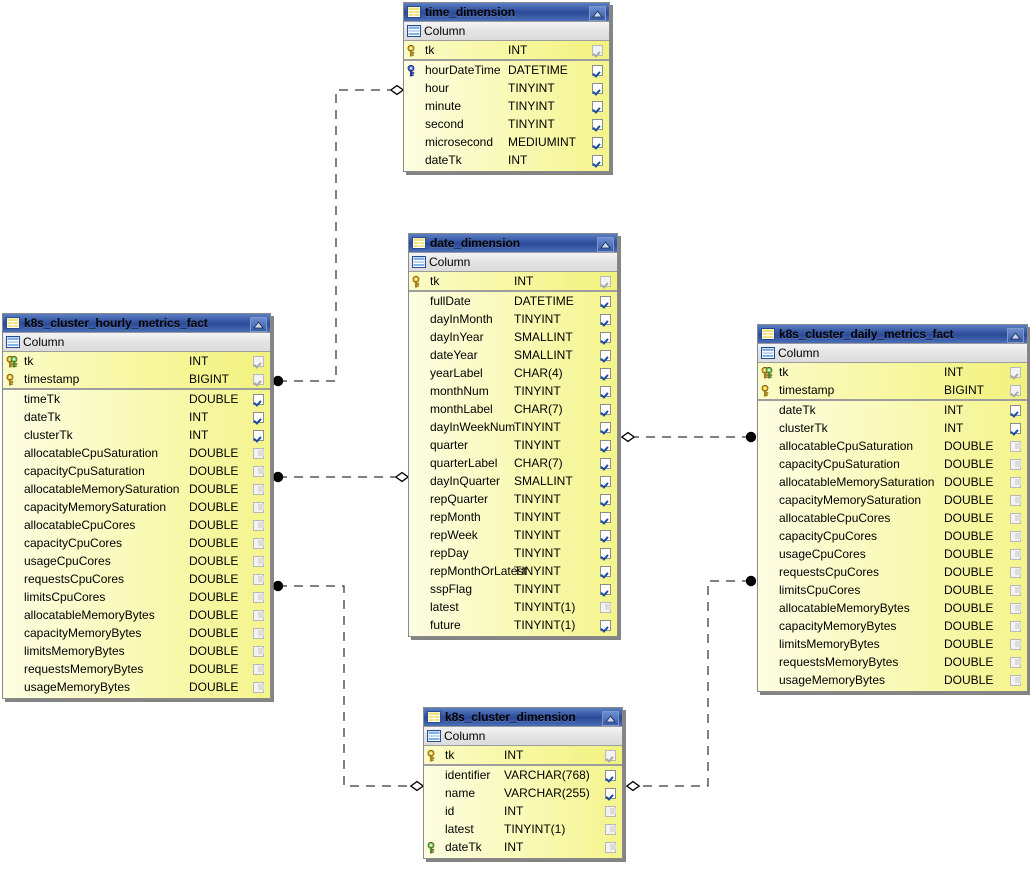  What do you see at coordinates (513, 319) in the screenshot?
I see `column-row: dayInMonth TINYINT` at bounding box center [513, 319].